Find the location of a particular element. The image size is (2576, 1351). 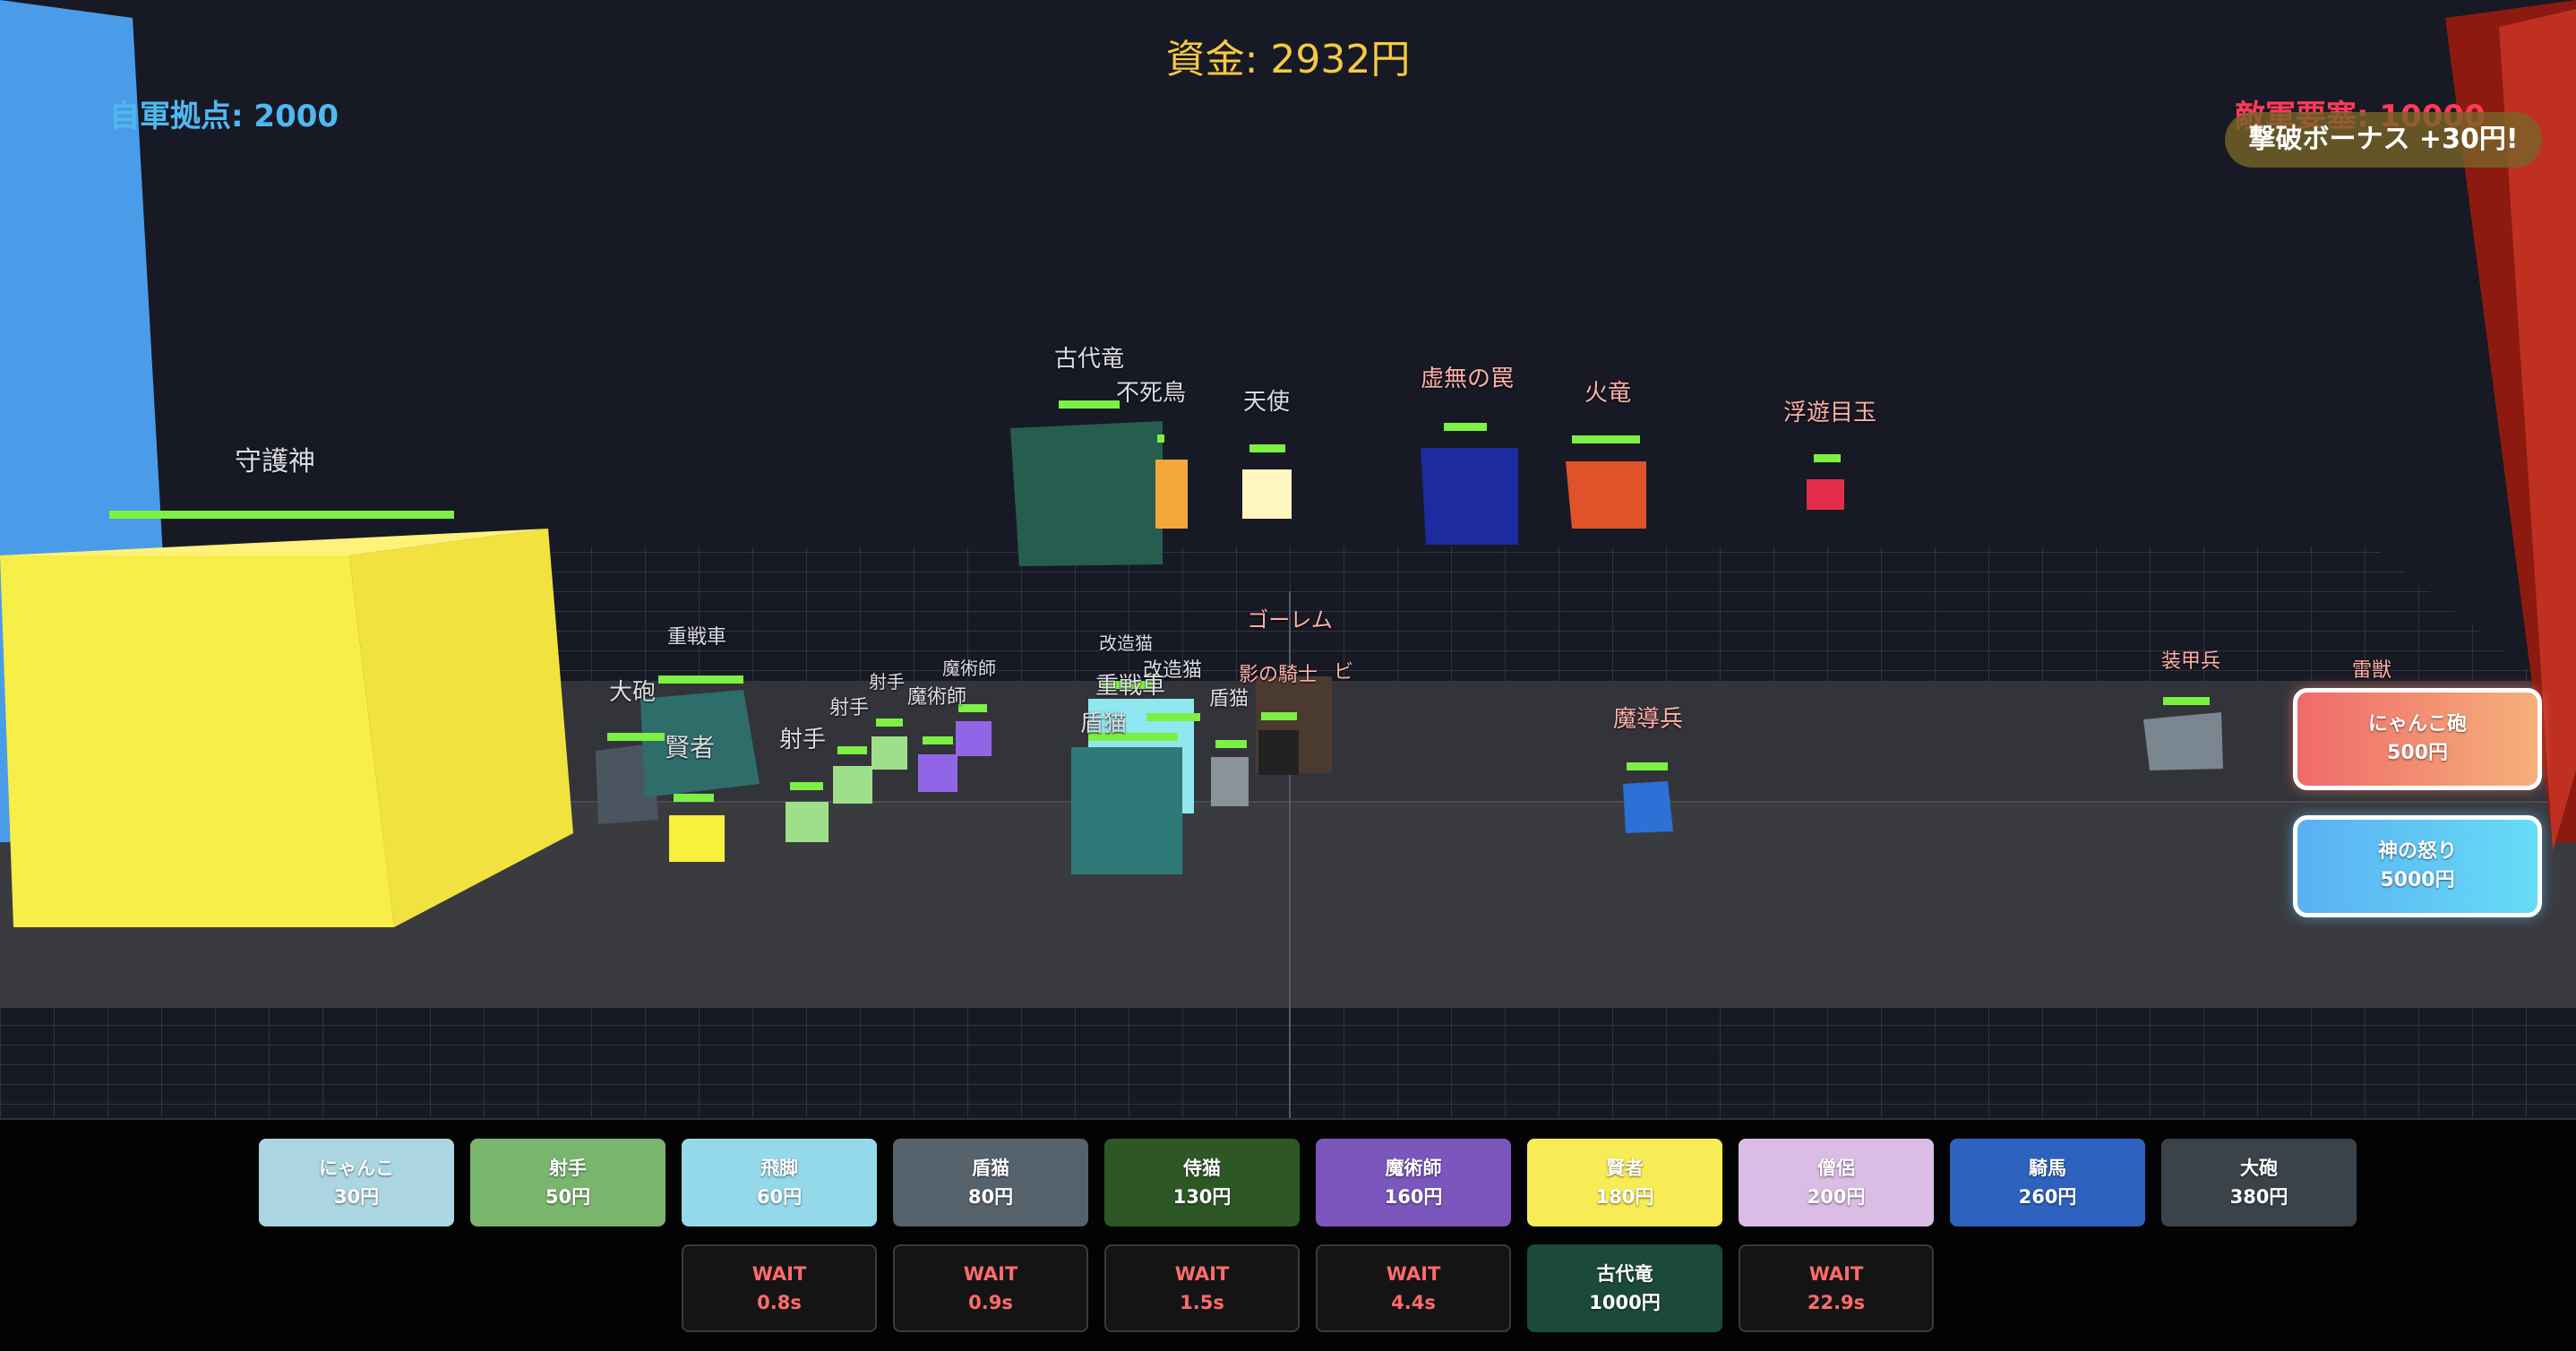

unit-label: 影の騎士 is located at coordinates (1278, 675).